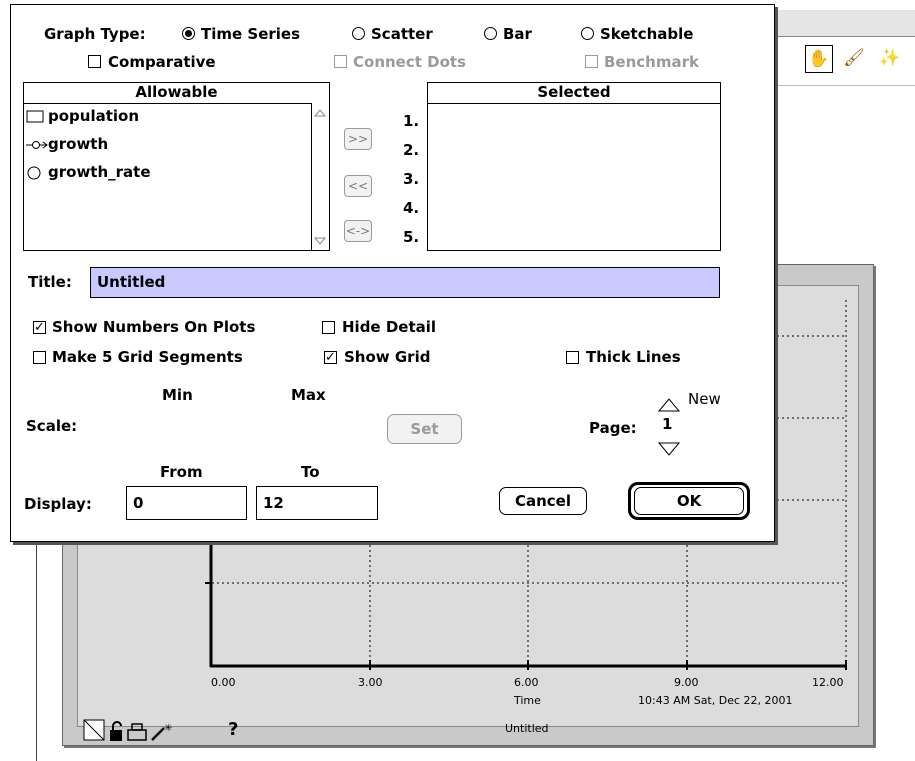 This screenshot has width=915, height=761. Describe the element at coordinates (389, 327) in the screenshot. I see `hide-detail-label: Hide Detail` at that location.